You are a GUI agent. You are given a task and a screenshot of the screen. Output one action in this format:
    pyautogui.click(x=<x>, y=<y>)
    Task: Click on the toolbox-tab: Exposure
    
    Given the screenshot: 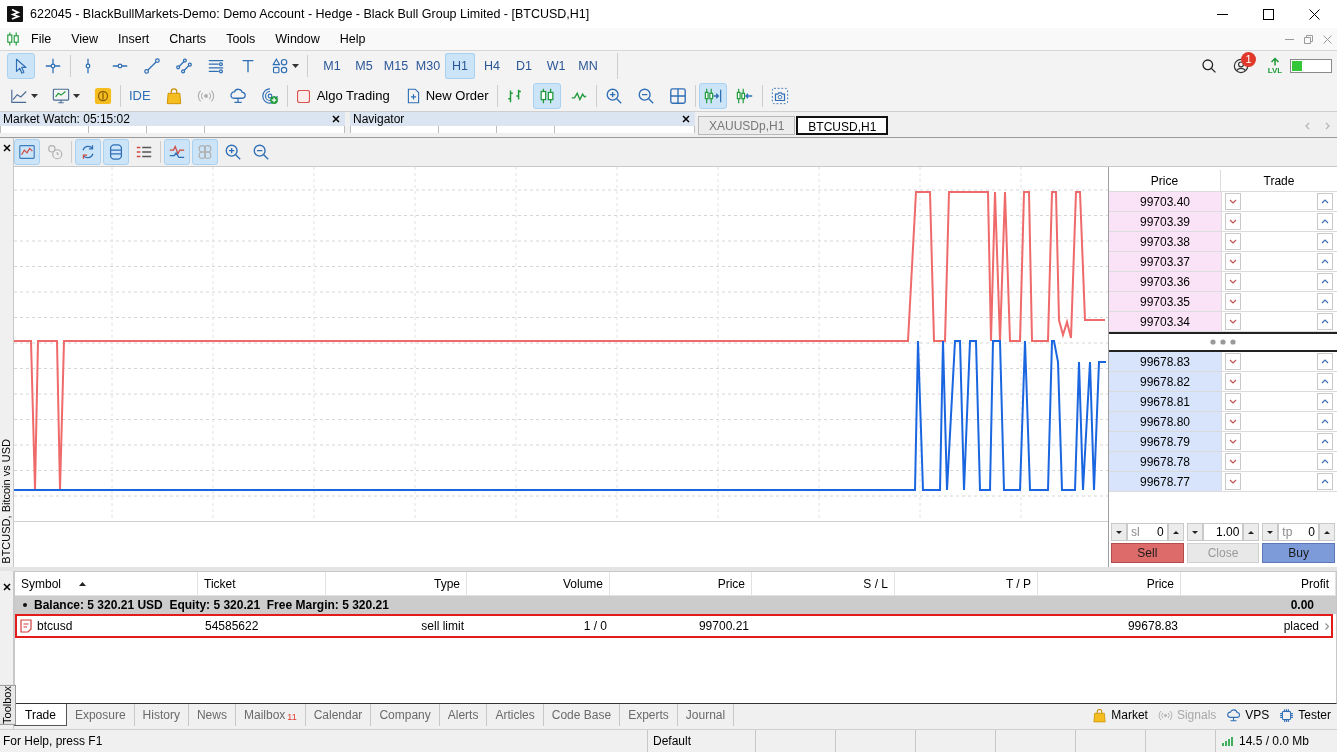 What is the action you would take?
    pyautogui.click(x=100, y=715)
    